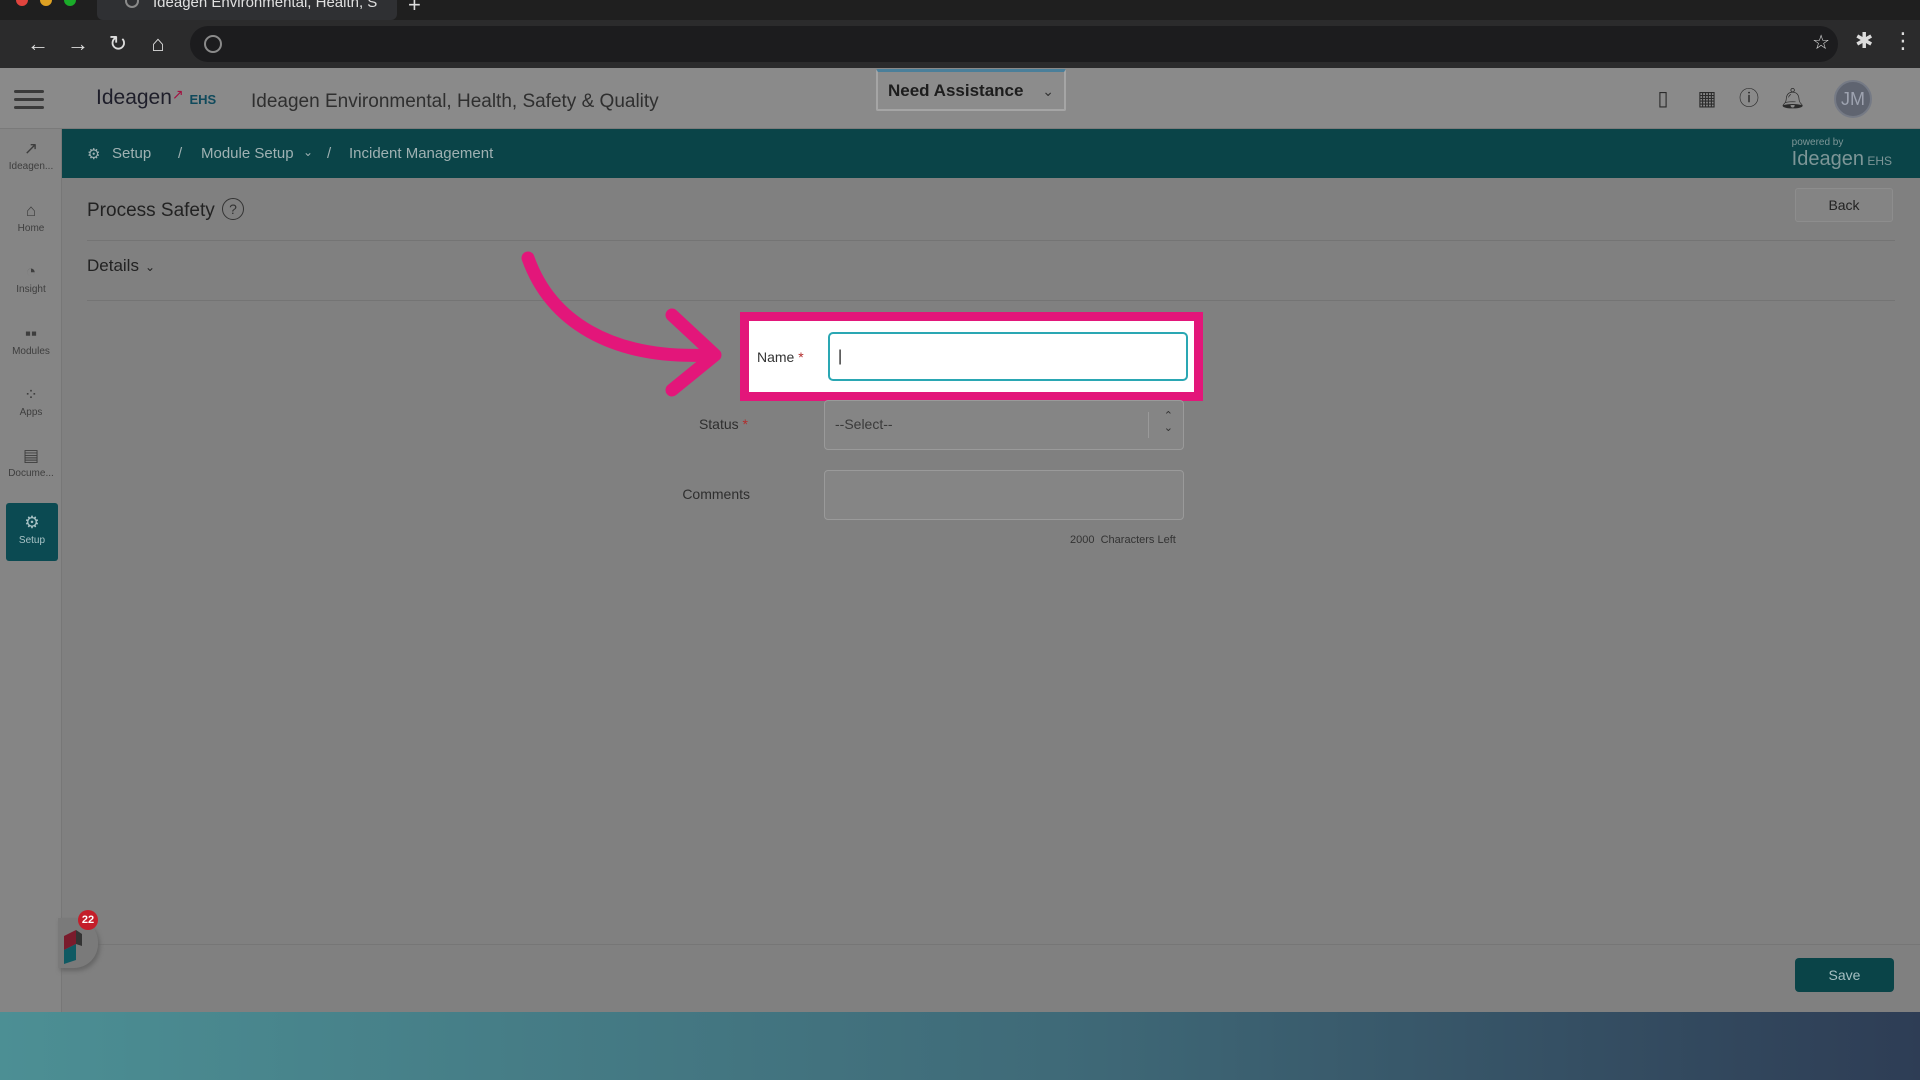 Image resolution: width=1920 pixels, height=1080 pixels. Describe the element at coordinates (31, 394) in the screenshot. I see `apps-icon: ⁘` at that location.